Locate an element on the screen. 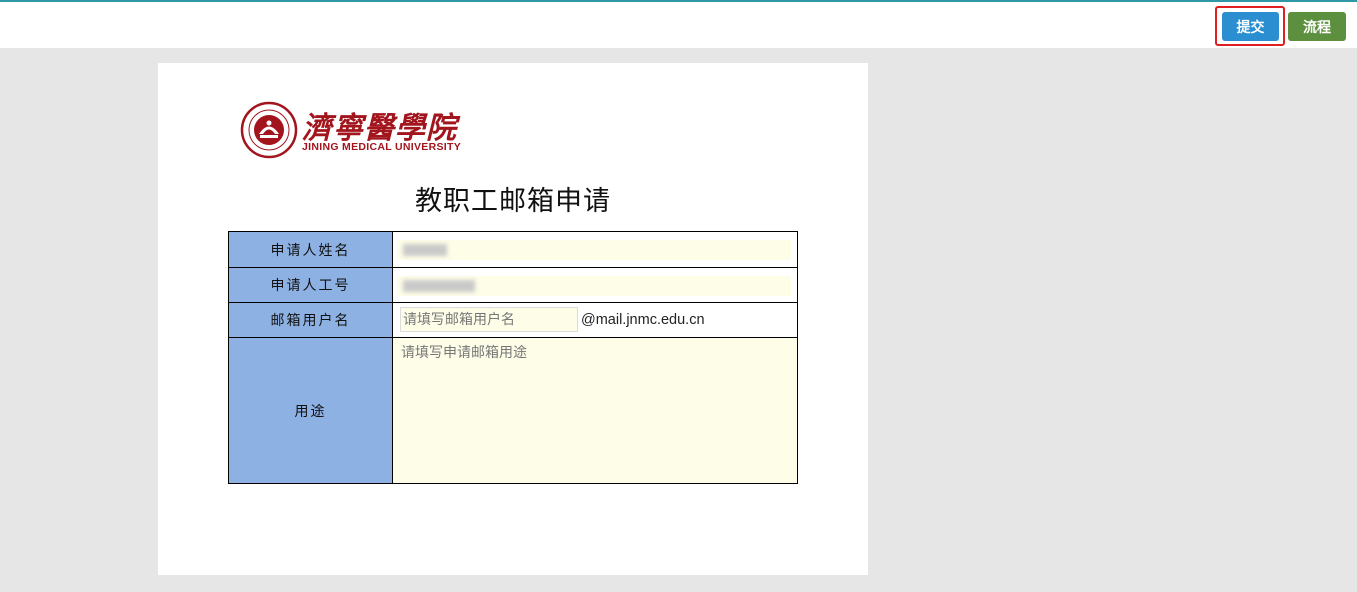 The width and height of the screenshot is (1357, 592). submit-button: 提交 is located at coordinates (1250, 26).